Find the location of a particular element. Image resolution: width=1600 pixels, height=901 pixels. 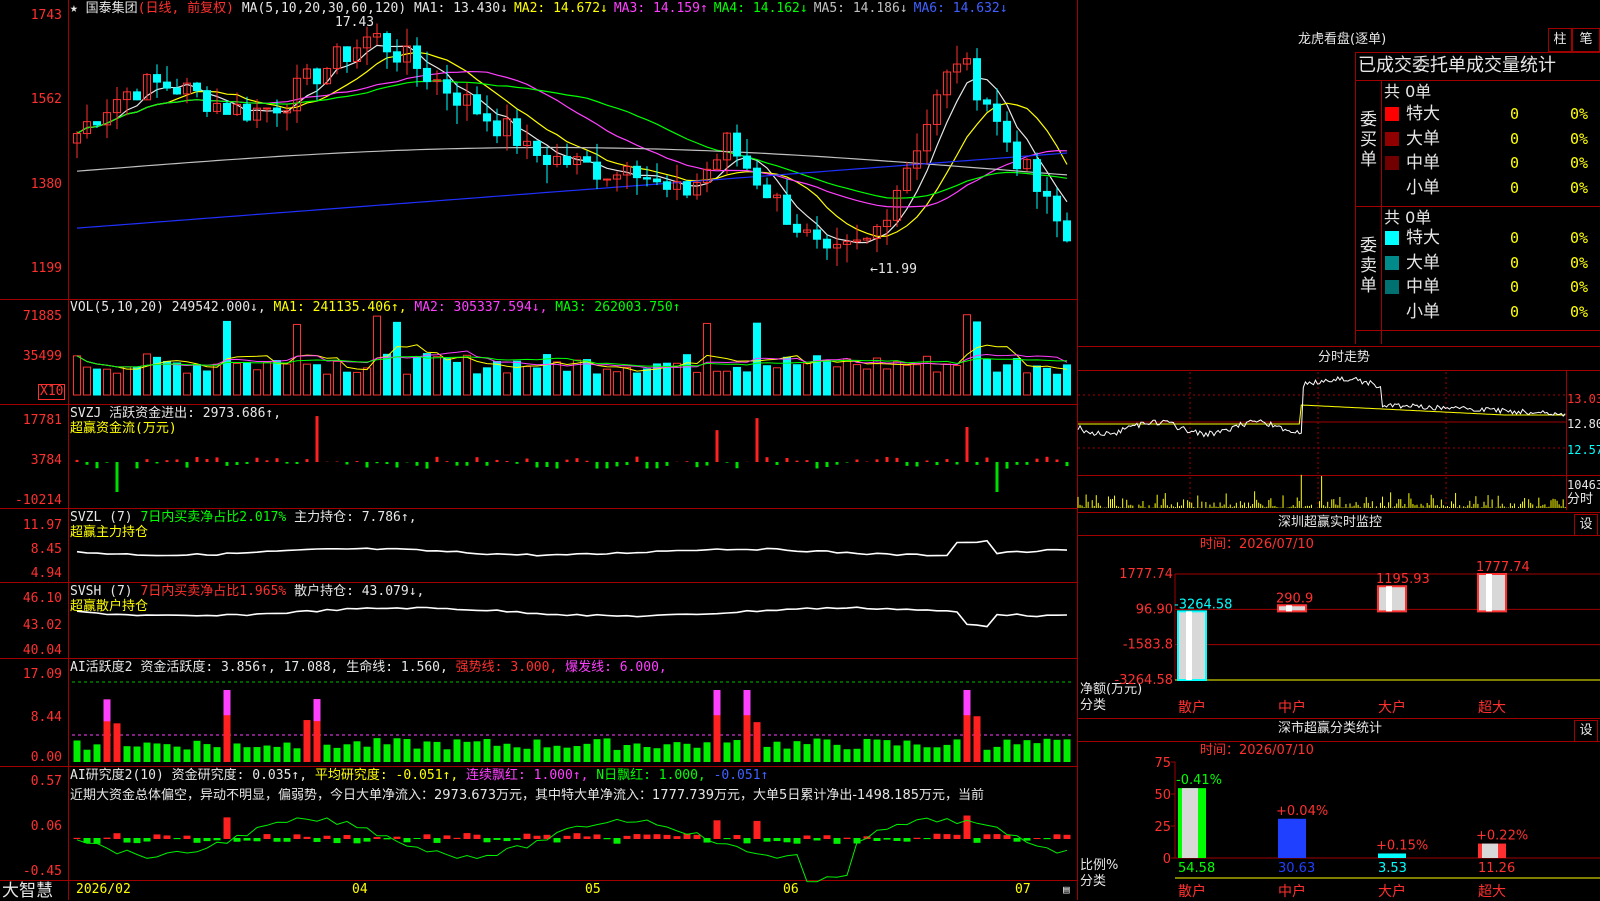

classify-value-label: 30.63 is located at coordinates (1296, 868).